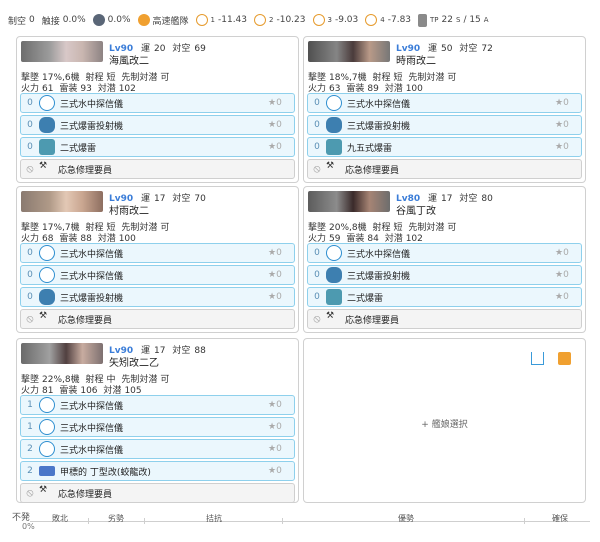 This screenshot has width=600, height=542. What do you see at coordinates (21, 21) in the screenshot?
I see `air-control: 制空 0` at bounding box center [21, 21].